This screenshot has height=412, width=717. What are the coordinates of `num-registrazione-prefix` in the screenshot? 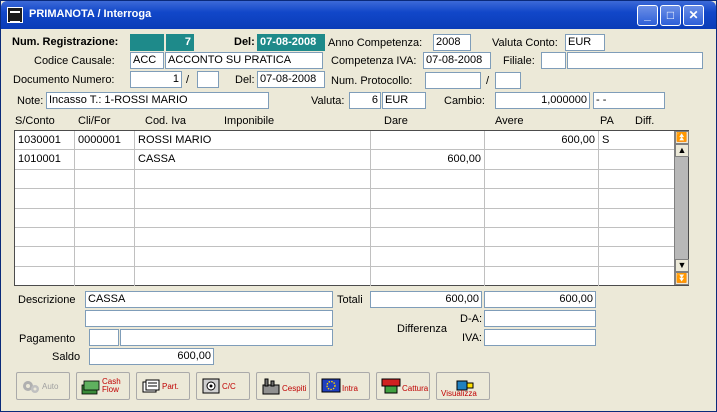 It's located at (147, 42).